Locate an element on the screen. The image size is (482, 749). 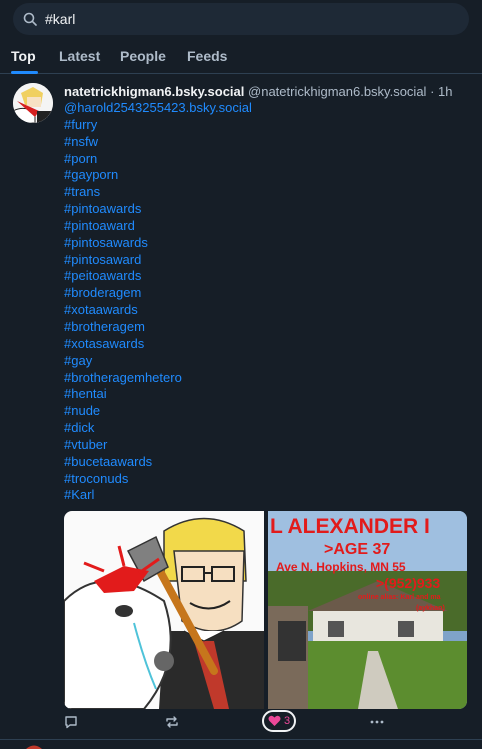
hashtag-link: #peitoawards is located at coordinates (158, 276).